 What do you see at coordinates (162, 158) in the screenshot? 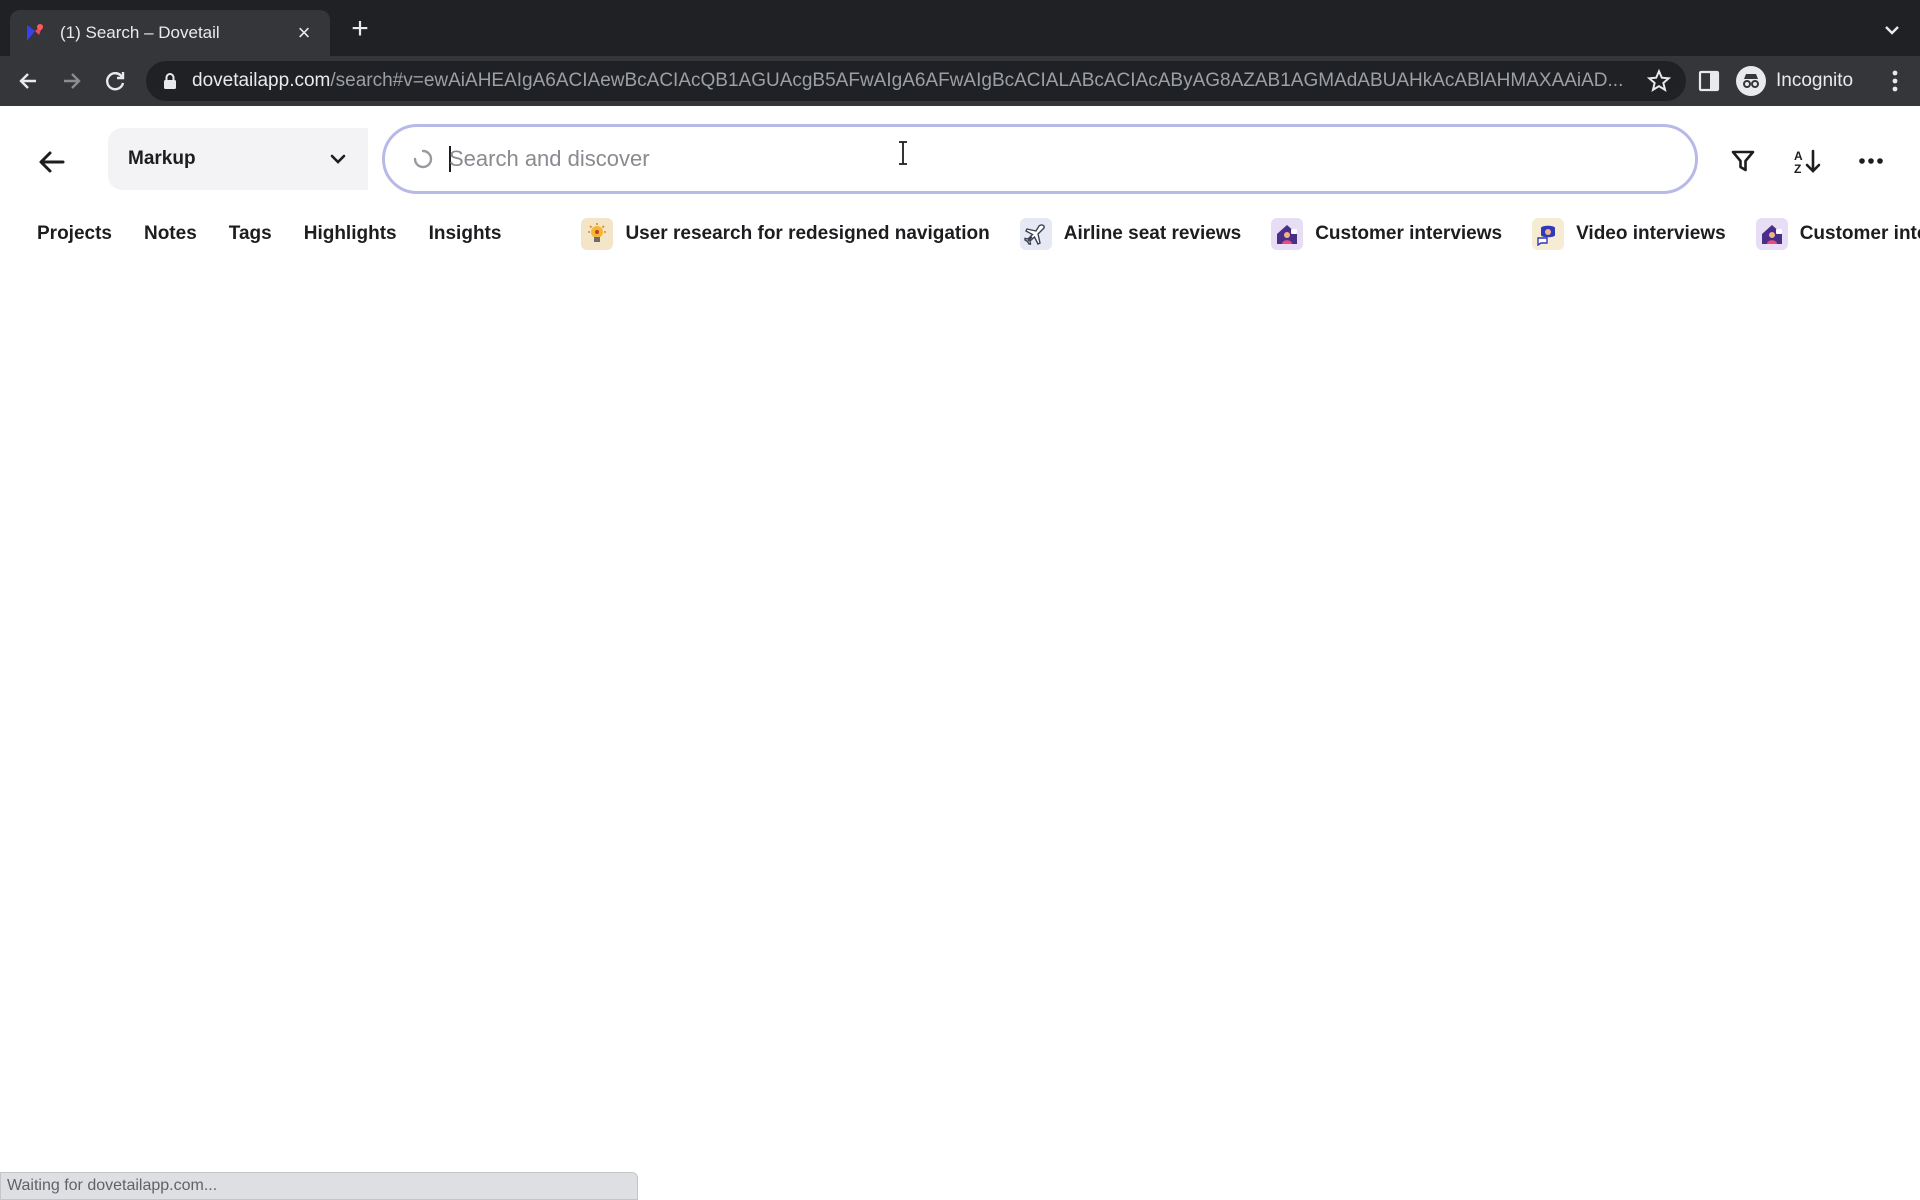
I see `workspace-label: Markup` at bounding box center [162, 158].